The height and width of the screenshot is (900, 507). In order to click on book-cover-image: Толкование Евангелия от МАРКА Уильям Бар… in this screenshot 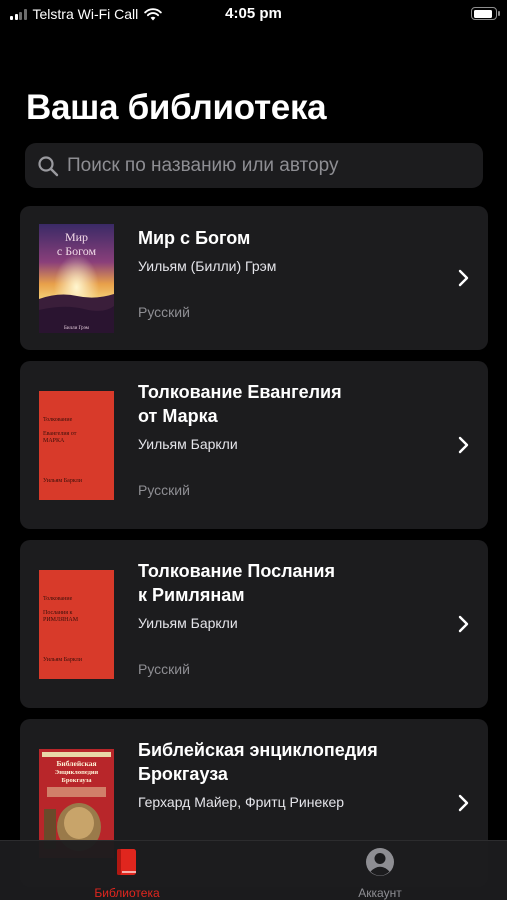, I will do `click(76, 445)`.